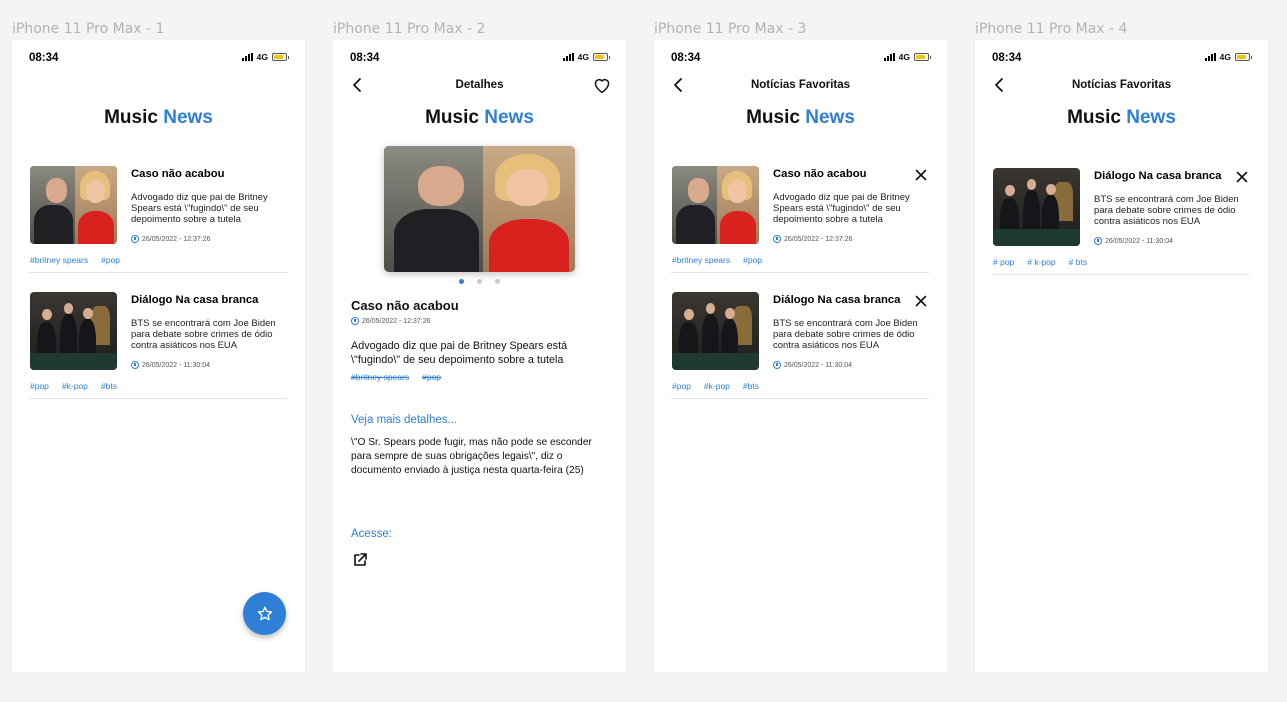  Describe the element at coordinates (1051, 29) in the screenshot. I see `frame-label-4: iPhone 11 Pro Max - 4` at that location.